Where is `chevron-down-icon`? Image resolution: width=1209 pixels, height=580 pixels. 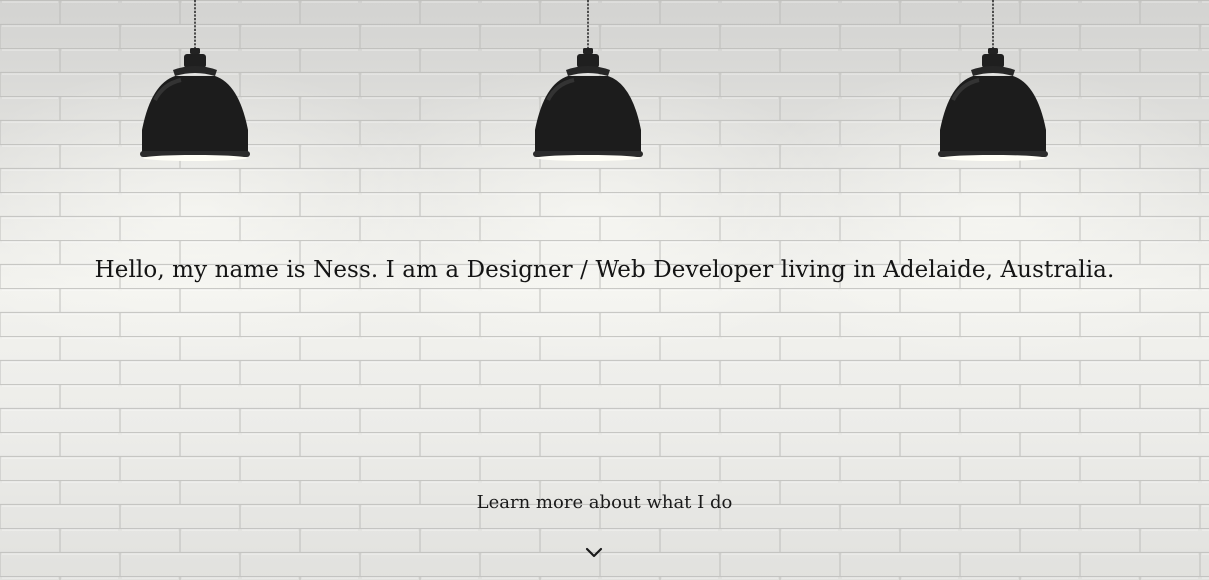 chevron-down-icon is located at coordinates (594, 553).